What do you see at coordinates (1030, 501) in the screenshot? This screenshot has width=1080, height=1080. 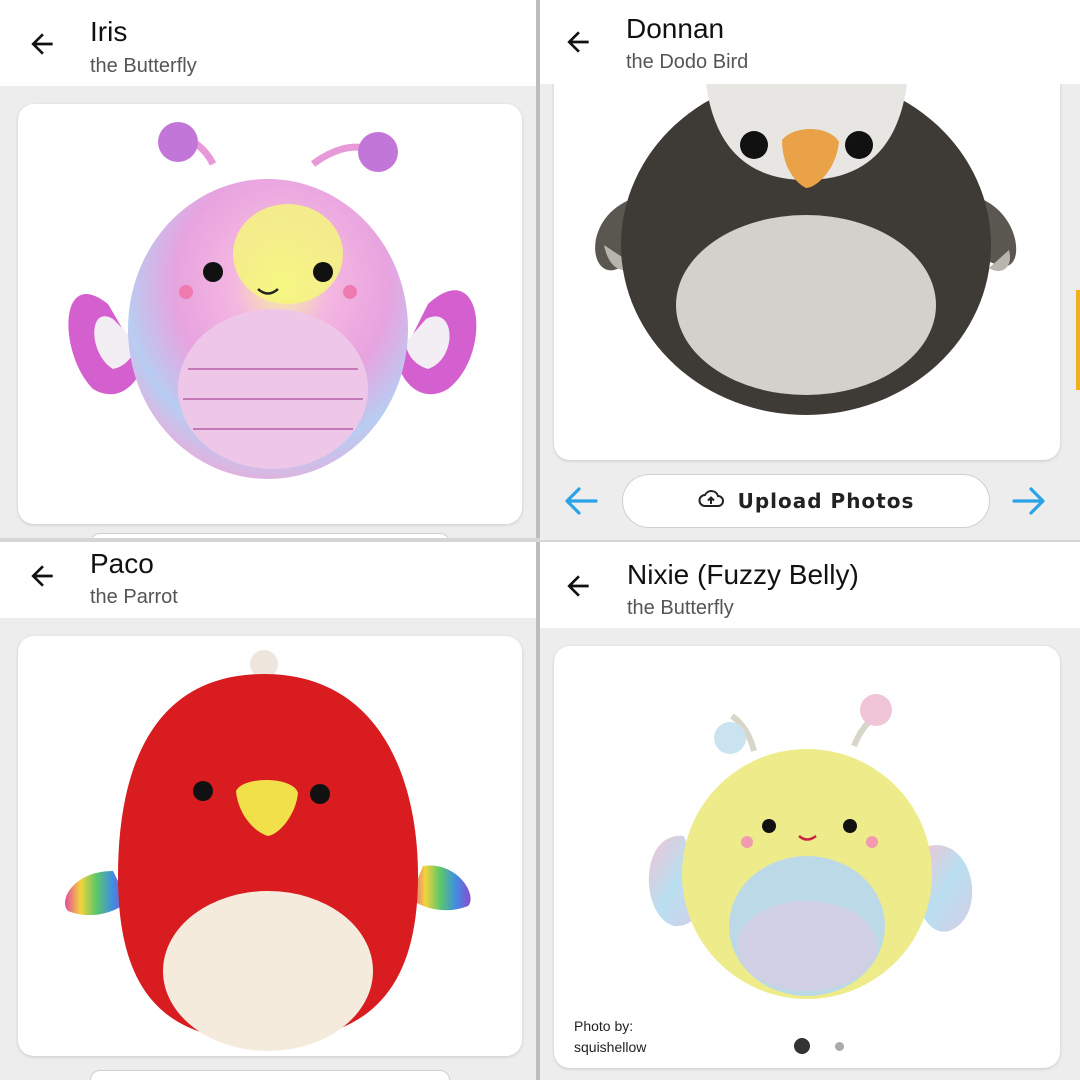 I see `next-arrow-icon` at bounding box center [1030, 501].